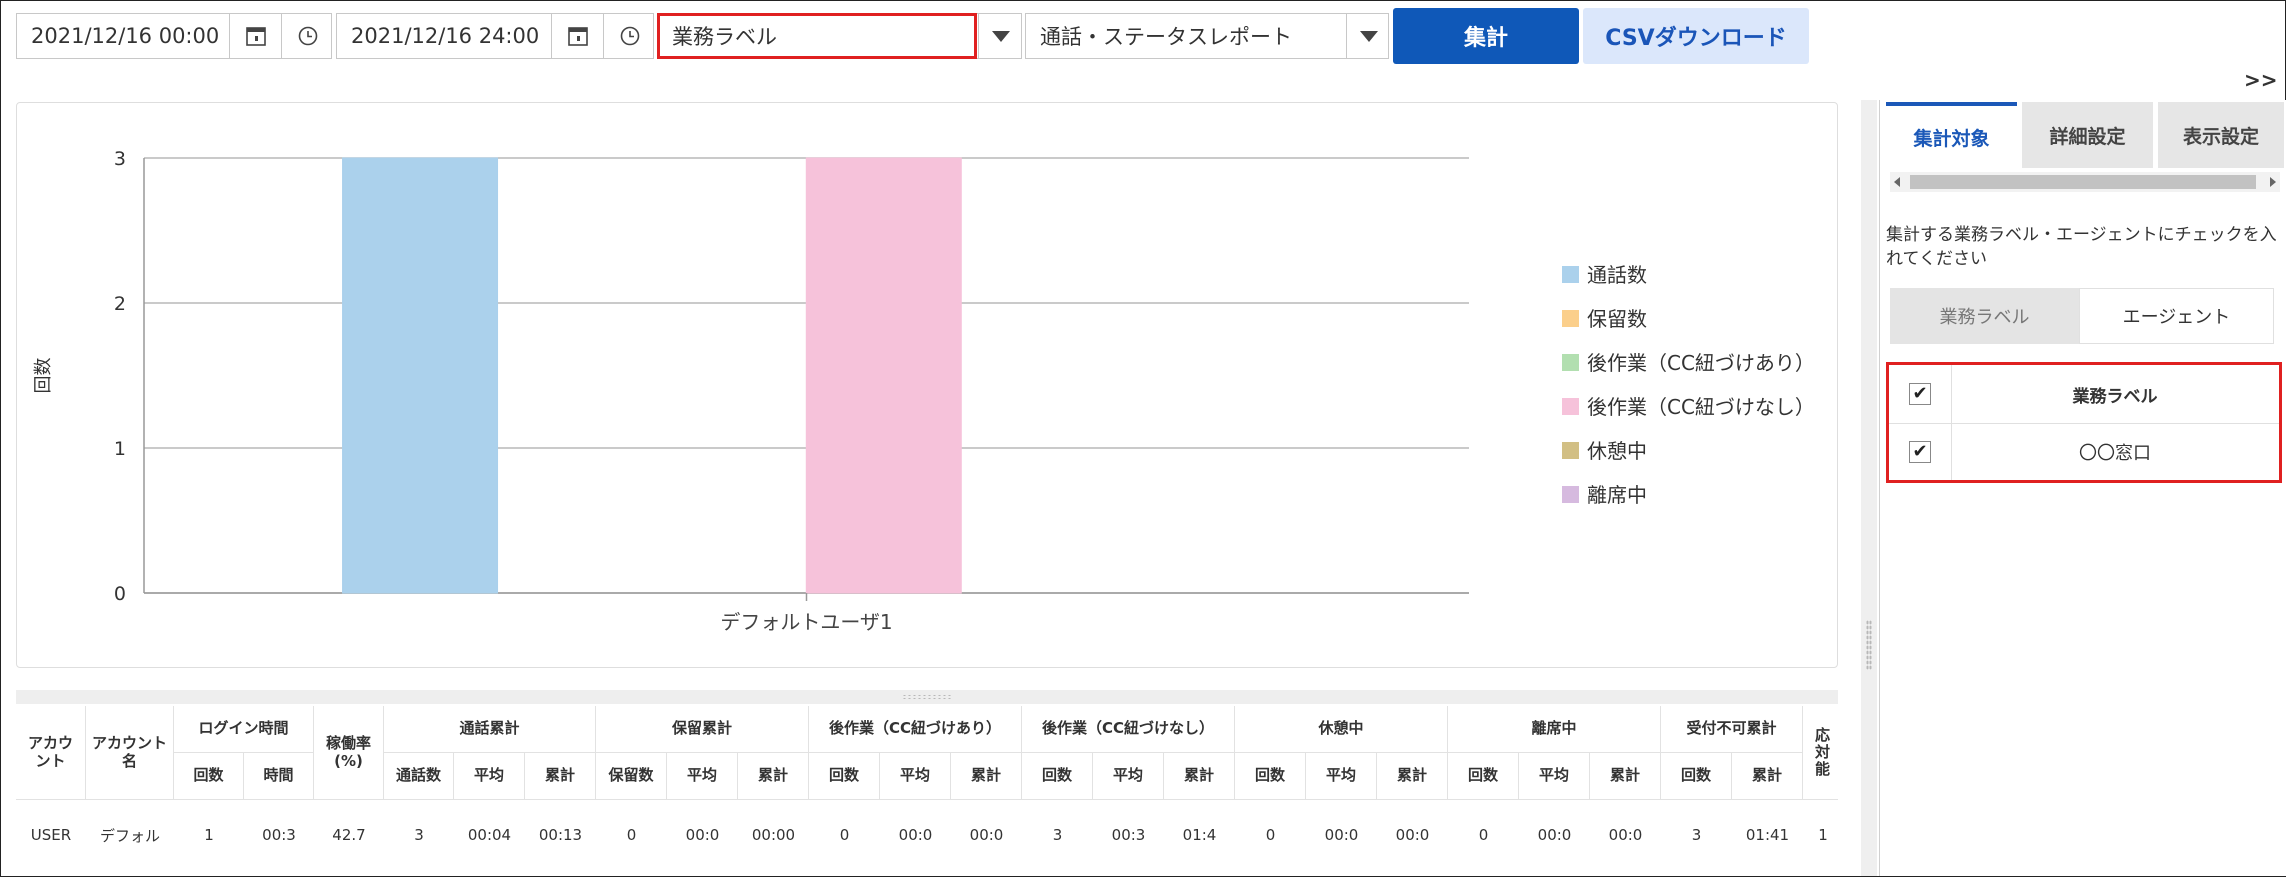  Describe the element at coordinates (2081, 247) in the screenshot. I see `instruction-text: 集計する業務ラベル・エージェントにチェックを入れてください` at that location.